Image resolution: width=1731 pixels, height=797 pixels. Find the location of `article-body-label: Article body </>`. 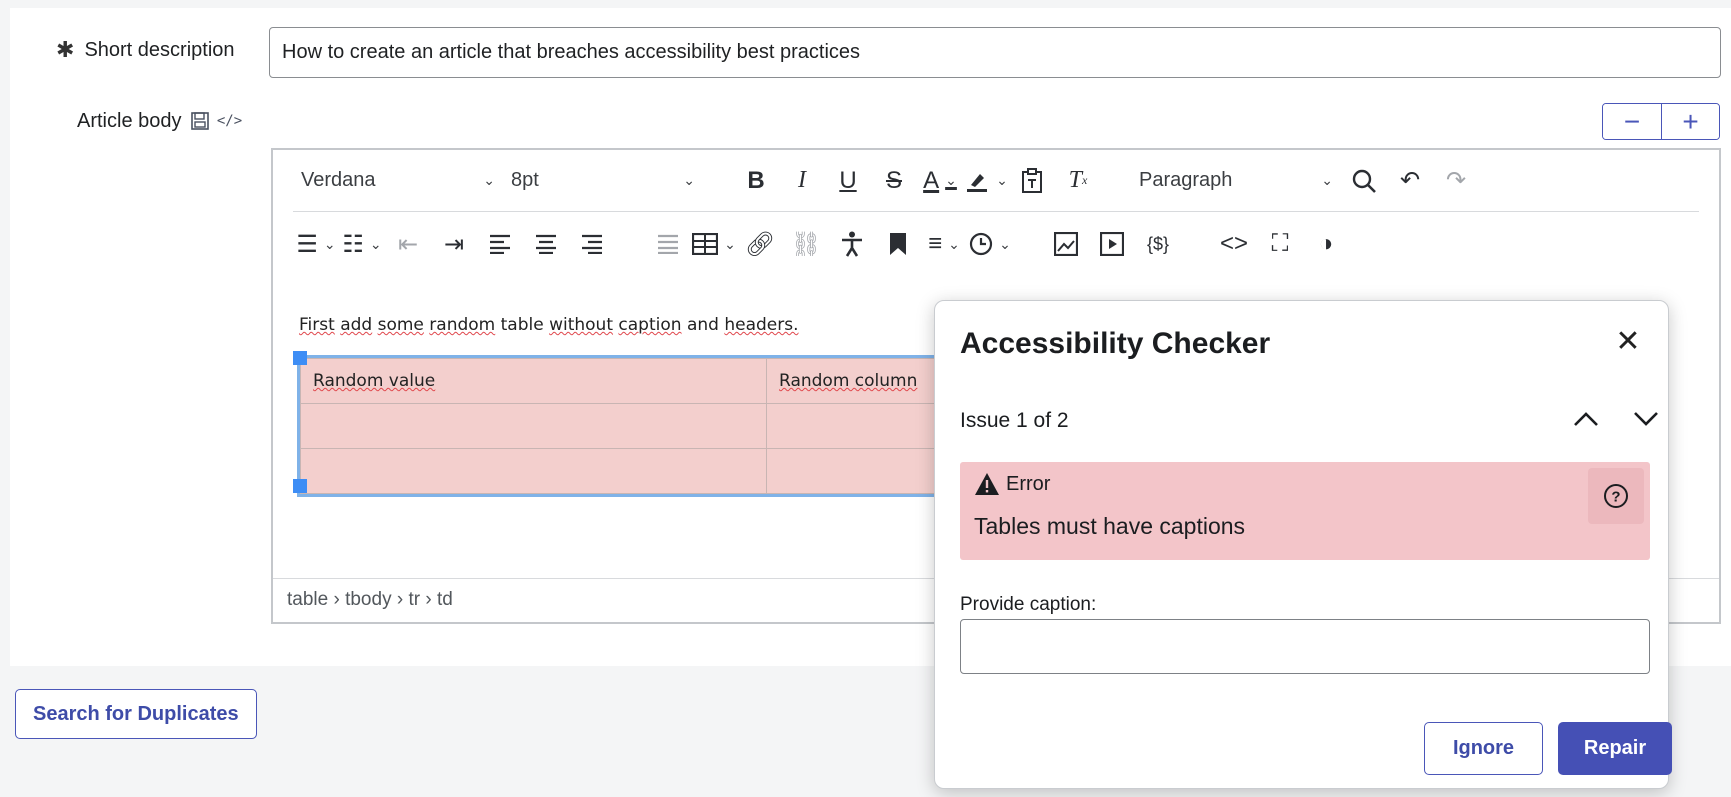

article-body-label: Article body </> is located at coordinates (159, 121).